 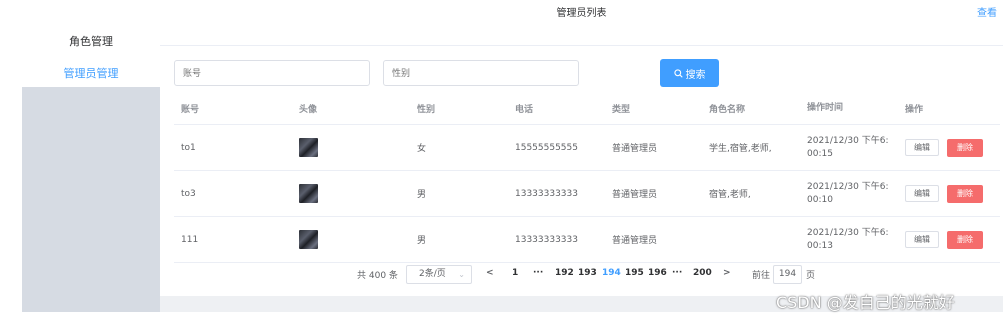 What do you see at coordinates (695, 75) in the screenshot?
I see `search-button-label: 搜索` at bounding box center [695, 75].